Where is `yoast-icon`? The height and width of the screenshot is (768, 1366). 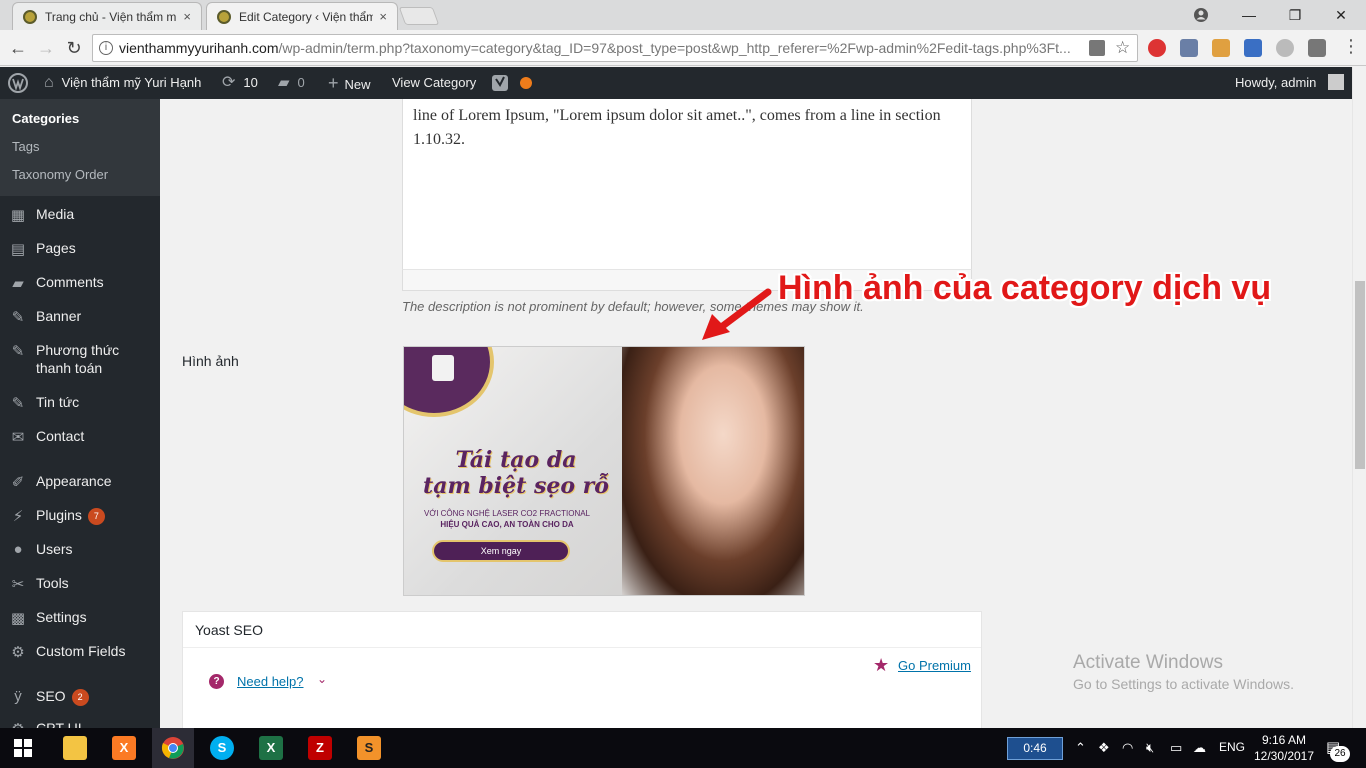 yoast-icon is located at coordinates (500, 83).